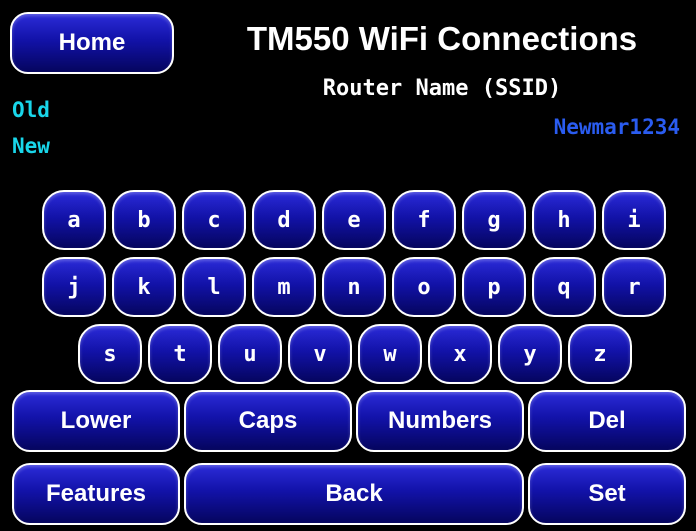 The image size is (696, 531). Describe the element at coordinates (96, 494) in the screenshot. I see `features-button: Features` at that location.